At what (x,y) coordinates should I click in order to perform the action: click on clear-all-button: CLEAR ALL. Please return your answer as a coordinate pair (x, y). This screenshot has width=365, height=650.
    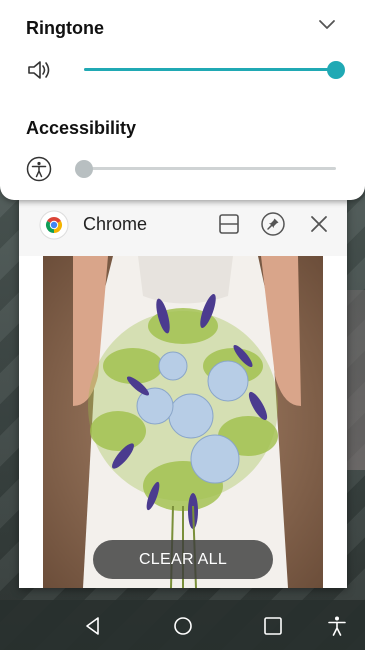
    Looking at the image, I should click on (183, 559).